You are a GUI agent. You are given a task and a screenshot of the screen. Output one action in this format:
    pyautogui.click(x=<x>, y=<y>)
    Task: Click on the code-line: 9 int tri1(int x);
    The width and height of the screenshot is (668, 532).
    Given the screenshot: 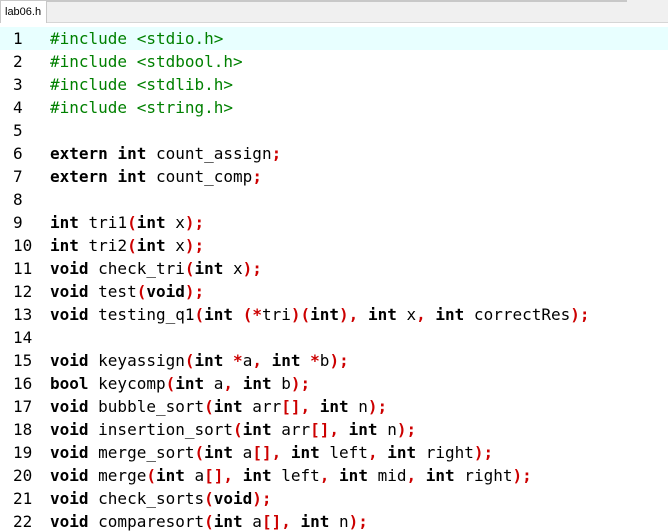 What is the action you would take?
    pyautogui.click(x=334, y=222)
    